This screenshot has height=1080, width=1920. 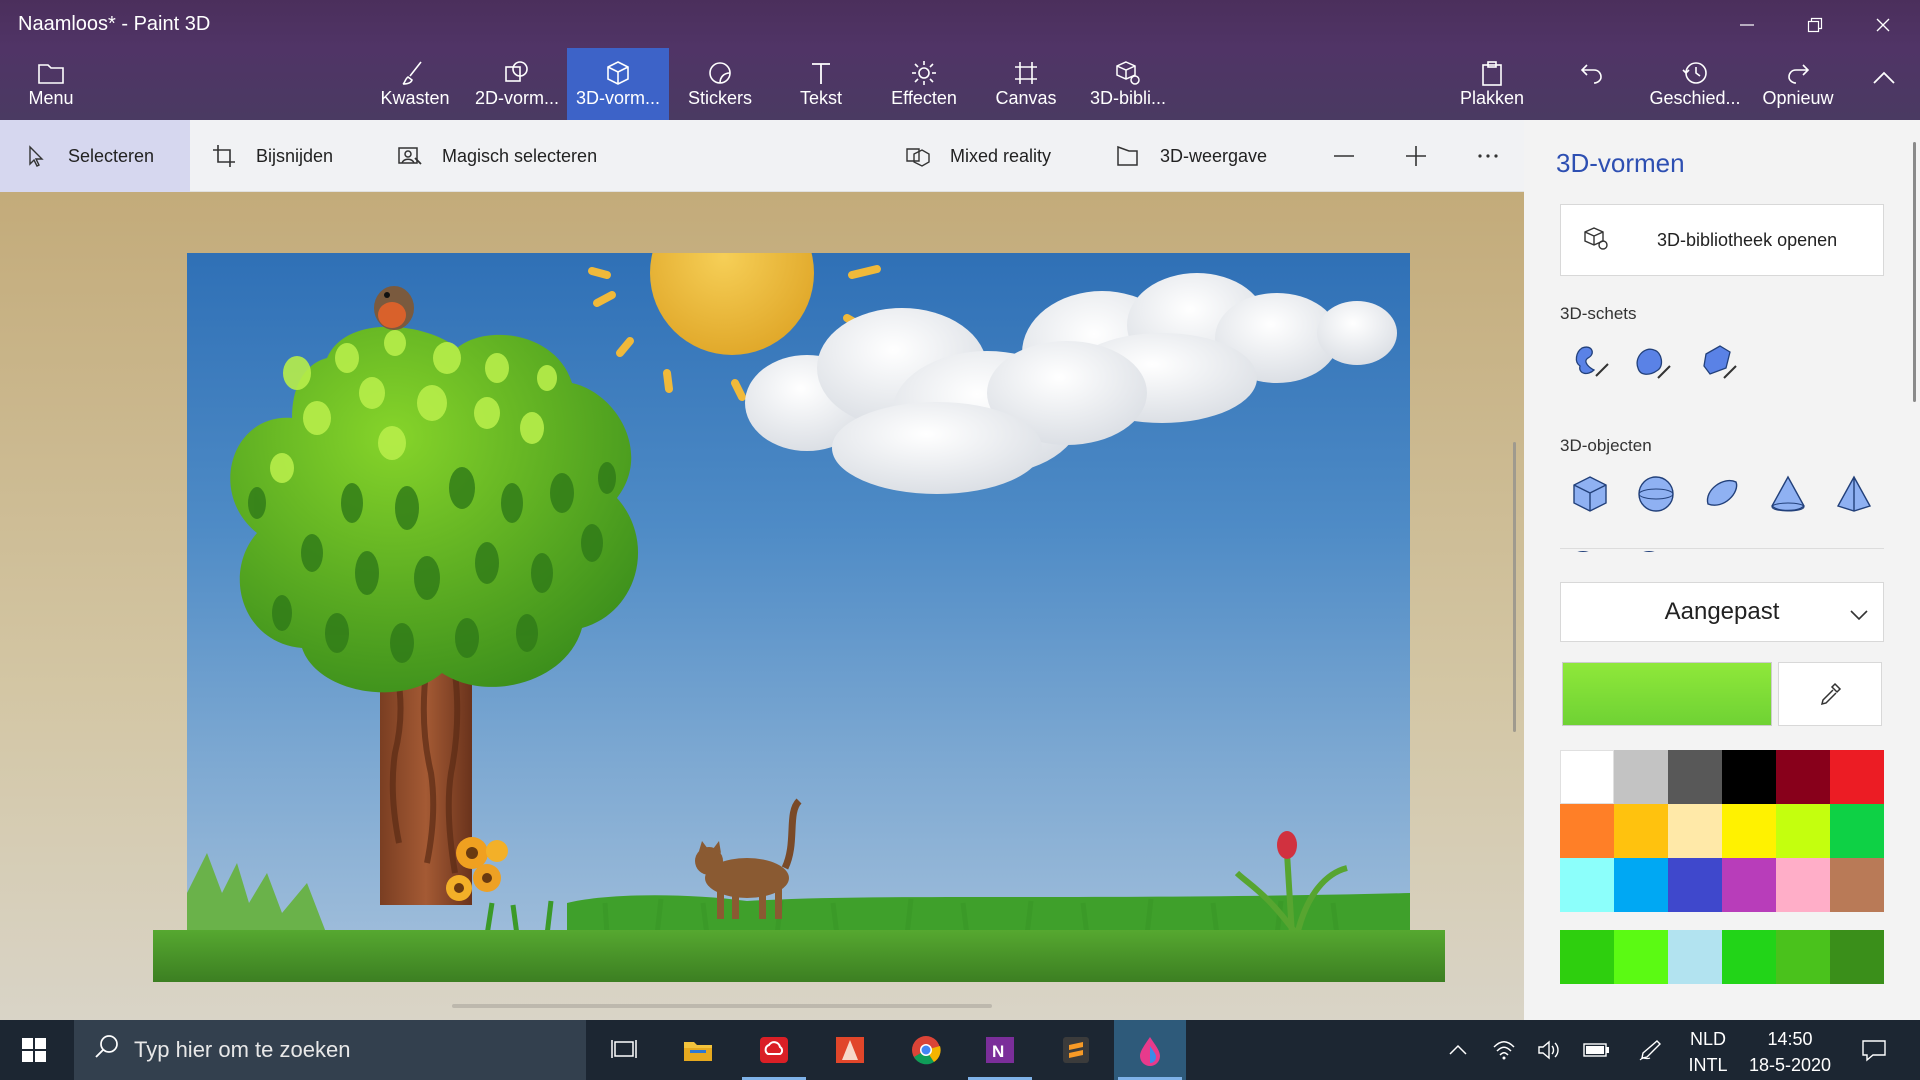 What do you see at coordinates (520, 155) in the screenshot?
I see `magic-select-label: Magisch selecteren` at bounding box center [520, 155].